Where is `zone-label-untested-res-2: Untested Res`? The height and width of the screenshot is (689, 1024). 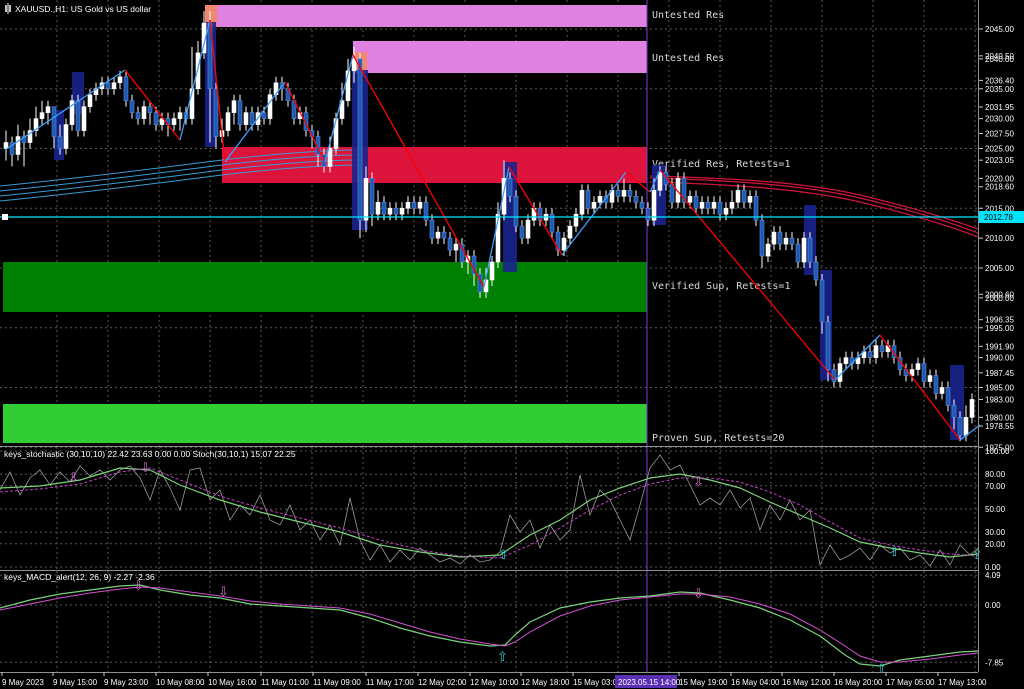
zone-label-untested-res-2: Untested Res is located at coordinates (688, 58).